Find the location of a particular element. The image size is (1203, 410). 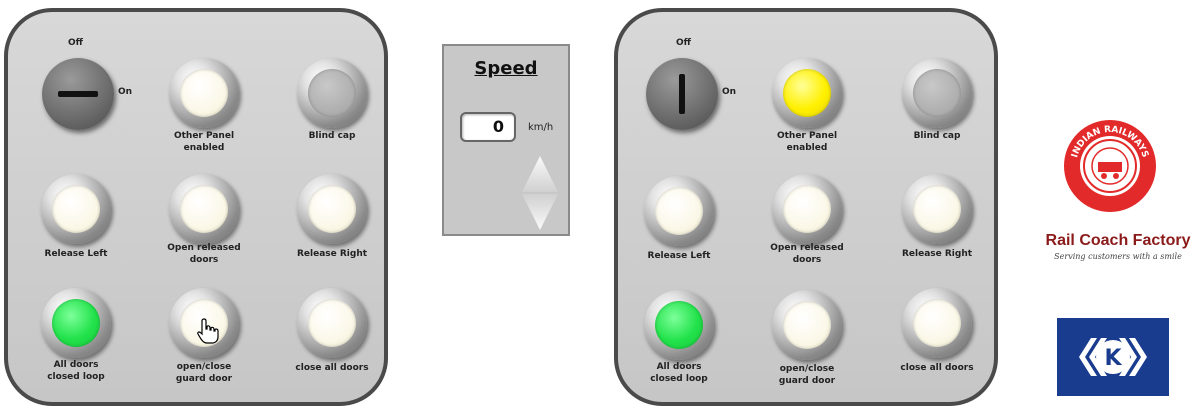

indian-railways-logo: INDIAN RAILWAYS is located at coordinates (1110, 166).